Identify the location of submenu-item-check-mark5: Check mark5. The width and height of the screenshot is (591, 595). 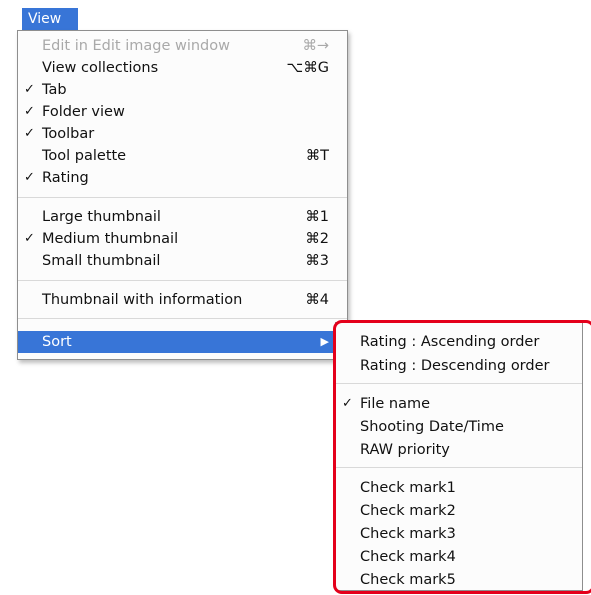
(459, 580).